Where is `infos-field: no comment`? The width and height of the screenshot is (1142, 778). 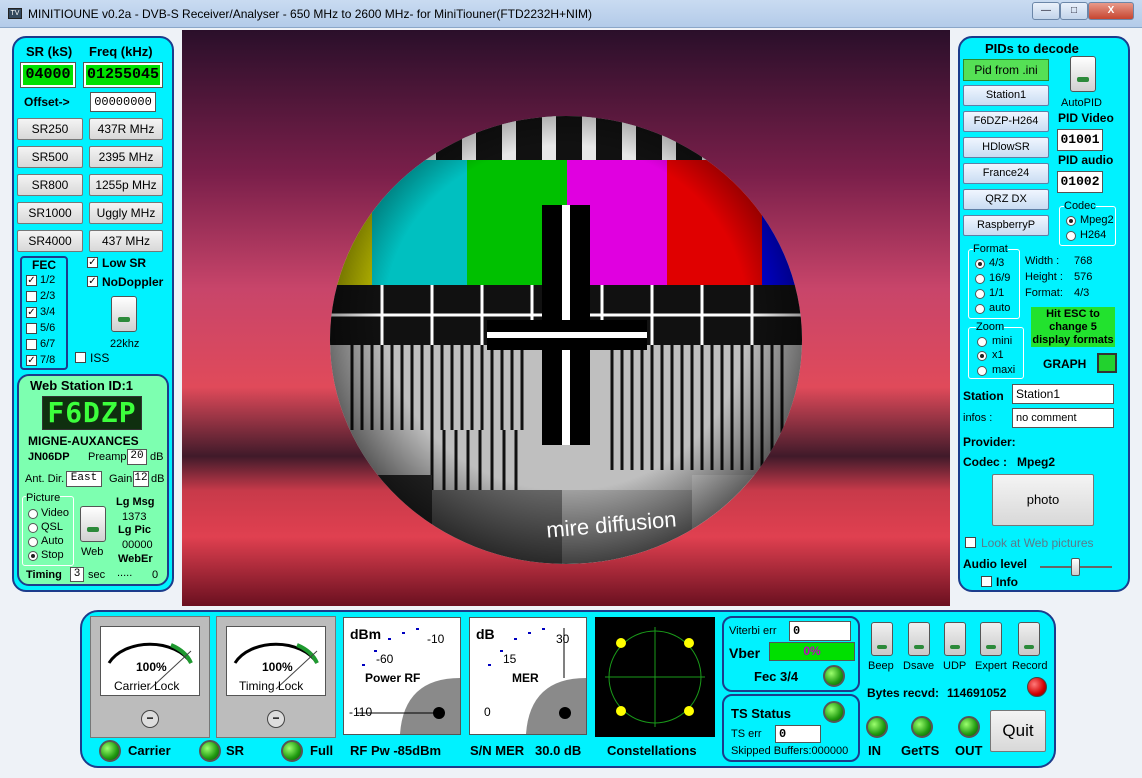
infos-field: no comment is located at coordinates (1063, 418).